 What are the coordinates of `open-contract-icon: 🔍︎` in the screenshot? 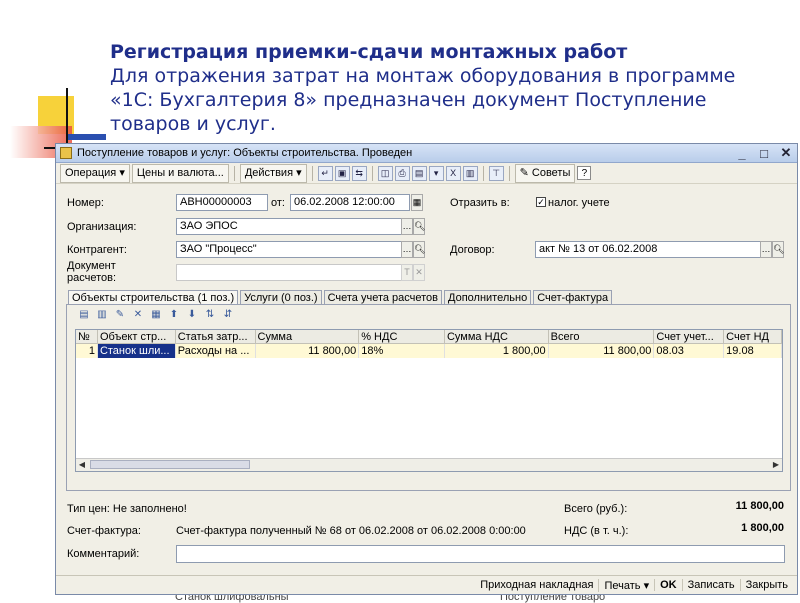 It's located at (778, 249).